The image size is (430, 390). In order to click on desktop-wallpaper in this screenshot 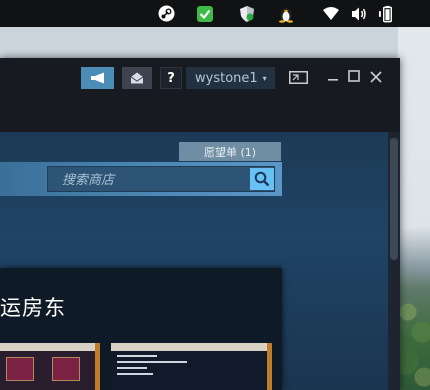, I will do `click(414, 208)`.